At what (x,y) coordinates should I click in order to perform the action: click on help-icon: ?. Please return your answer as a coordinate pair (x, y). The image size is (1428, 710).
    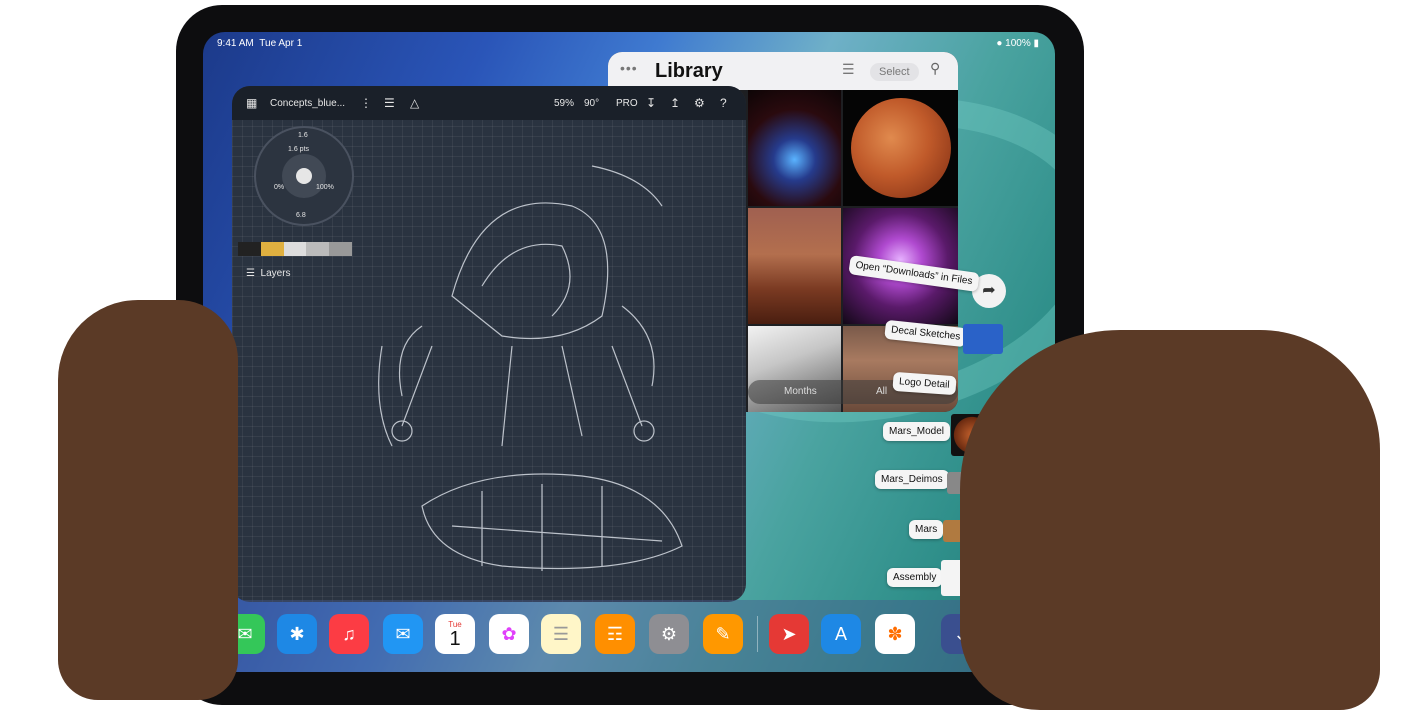
    Looking at the image, I should click on (723, 103).